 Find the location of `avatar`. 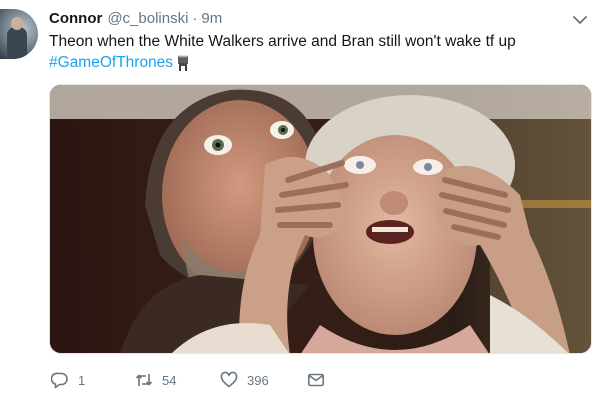

avatar is located at coordinates (19, 34).